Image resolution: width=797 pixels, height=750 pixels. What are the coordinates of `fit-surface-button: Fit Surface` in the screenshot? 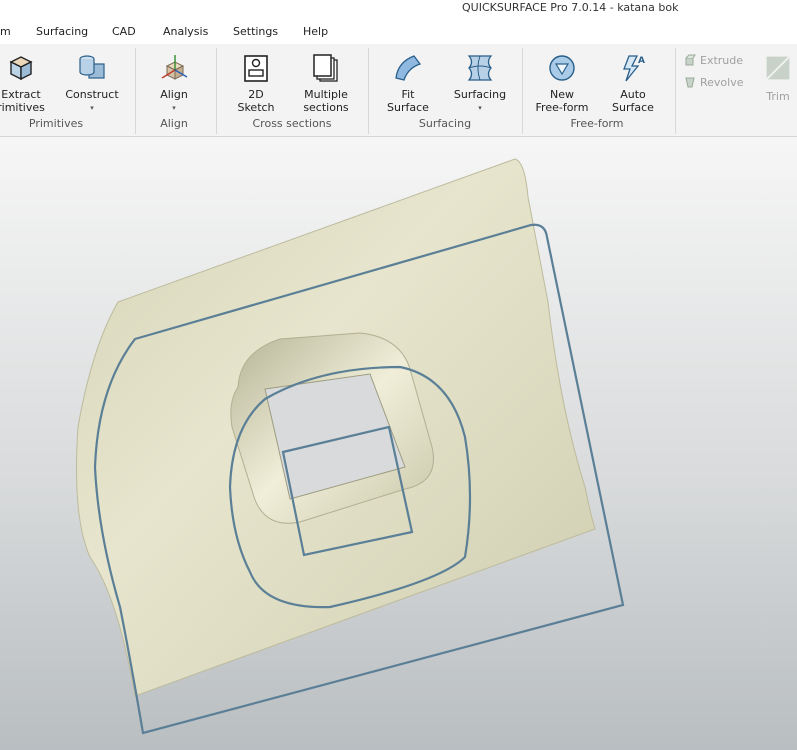 It's located at (408, 83).